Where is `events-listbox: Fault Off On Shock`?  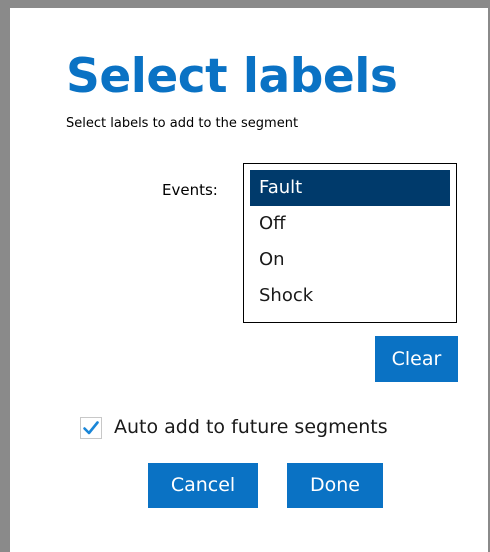
events-listbox: Fault Off On Shock is located at coordinates (350, 243).